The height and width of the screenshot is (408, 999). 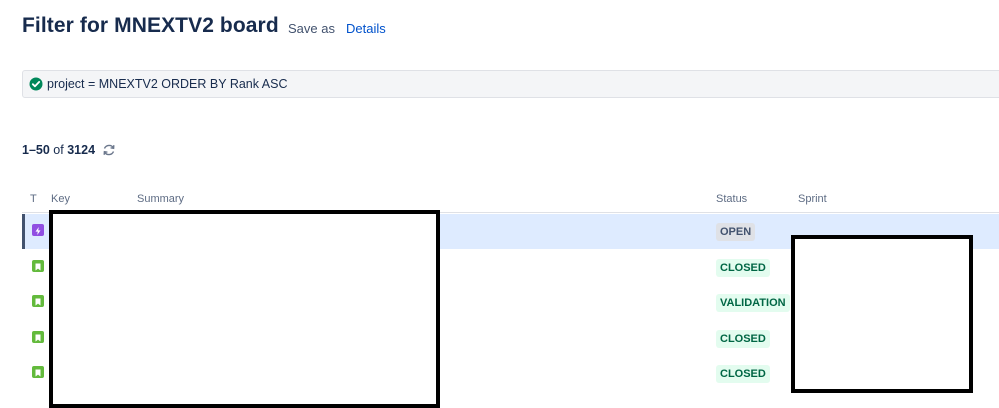 I want to click on column-header-type: T, so click(x=33, y=199).